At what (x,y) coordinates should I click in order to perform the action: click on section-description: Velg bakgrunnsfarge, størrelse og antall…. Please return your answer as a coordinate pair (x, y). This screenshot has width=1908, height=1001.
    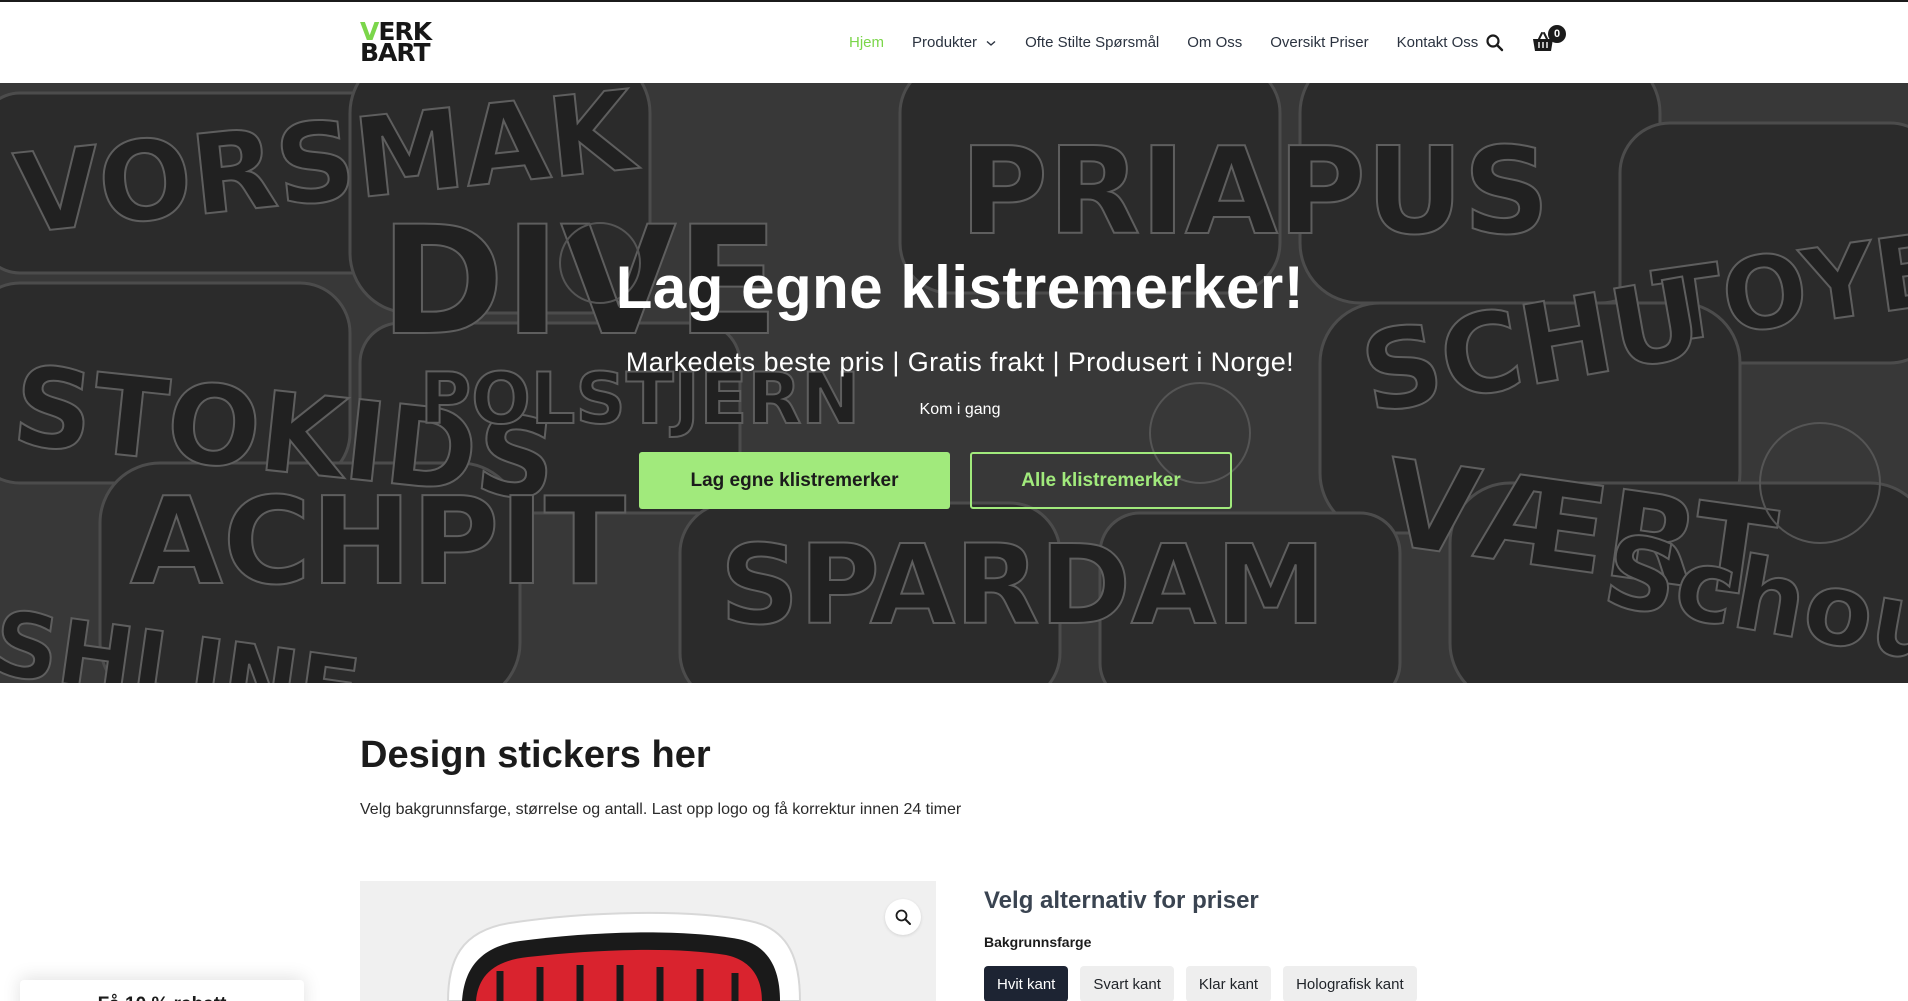
    Looking at the image, I should click on (661, 809).